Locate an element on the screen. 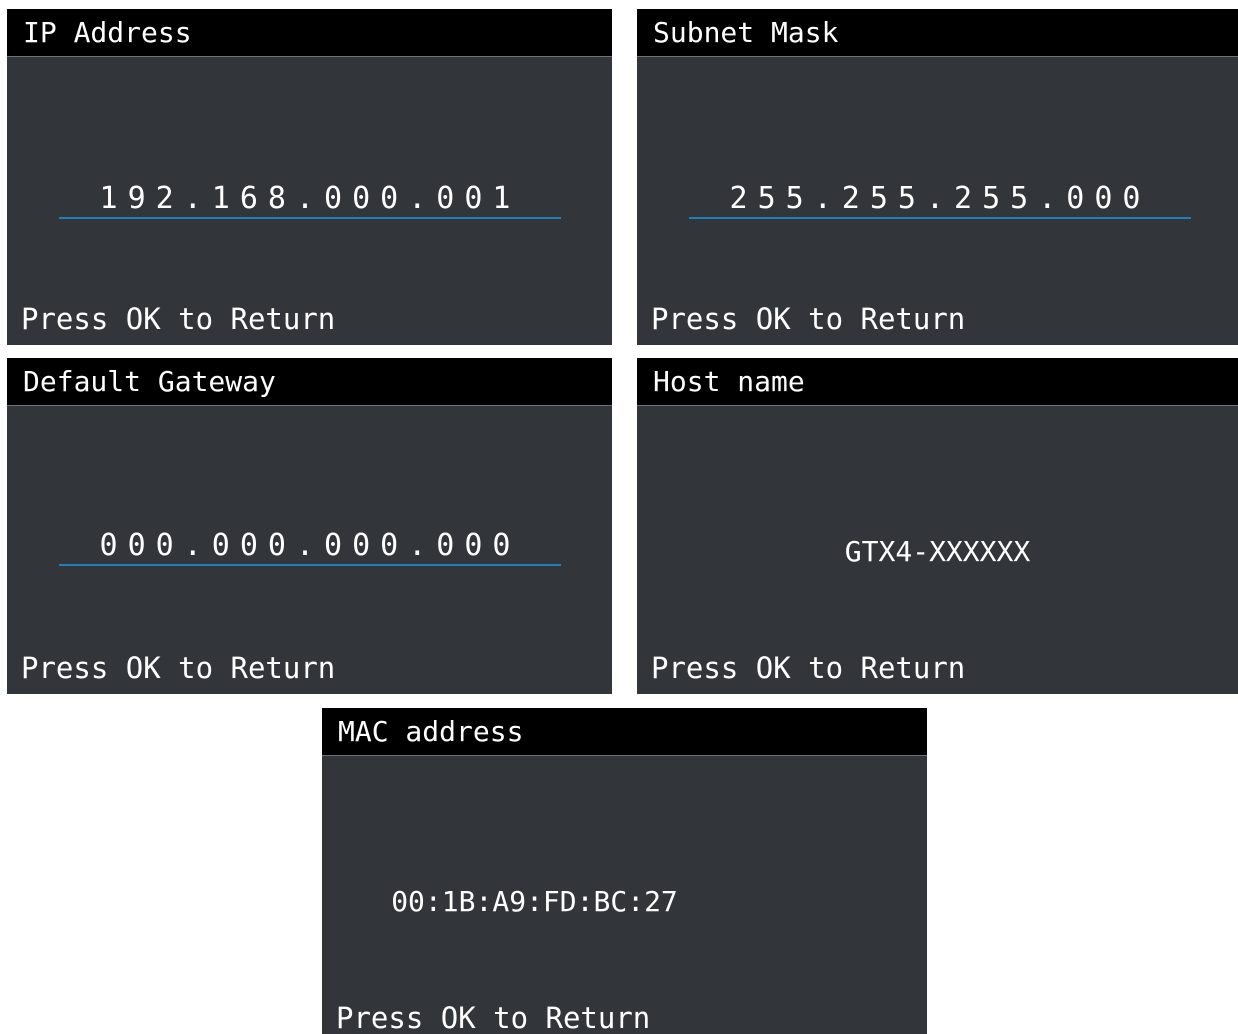  screen-title: Host name is located at coordinates (937, 382).